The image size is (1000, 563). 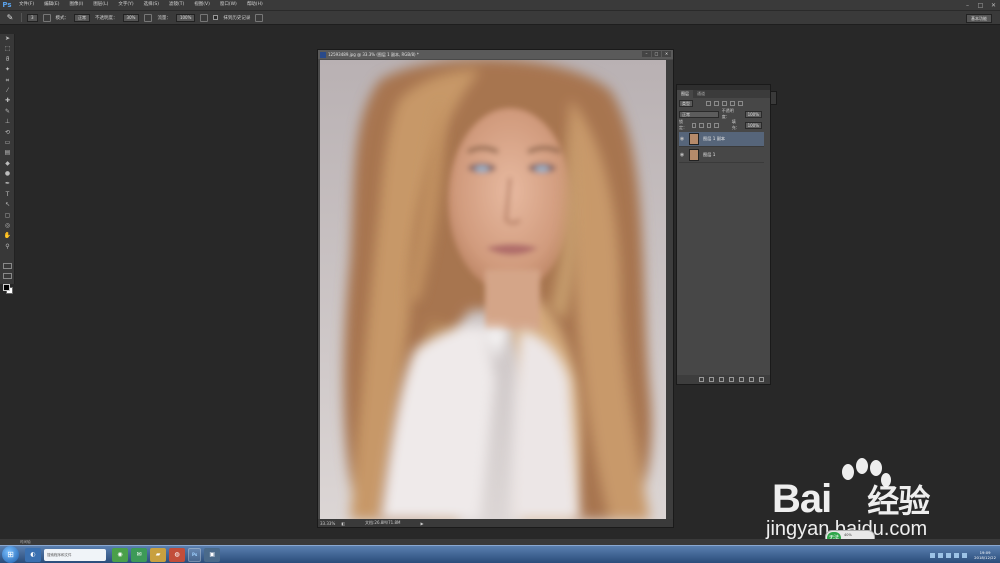 I want to click on workspace-select: 基本功能, so click(x=979, y=18).